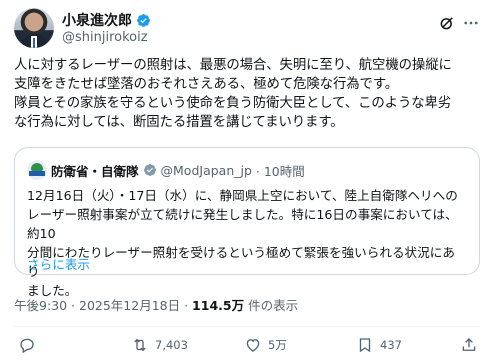 This screenshot has width=492, height=361. I want to click on view-count: 114.5万, so click(218, 305).